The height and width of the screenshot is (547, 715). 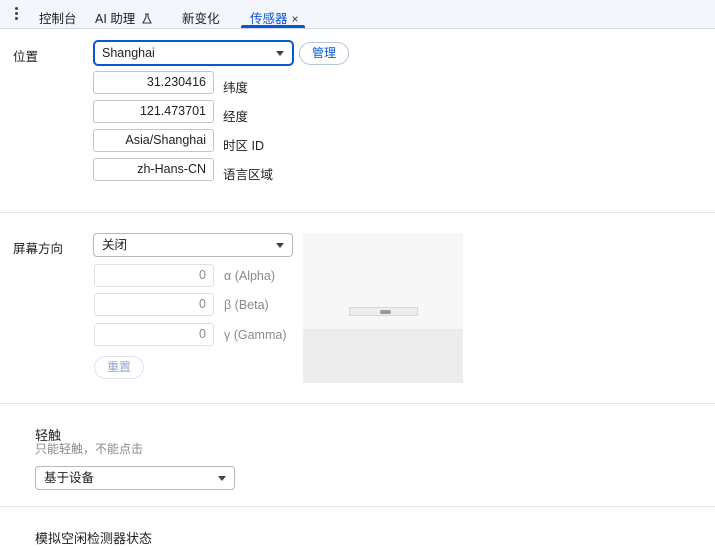 What do you see at coordinates (383, 356) in the screenshot?
I see `preview-floor` at bounding box center [383, 356].